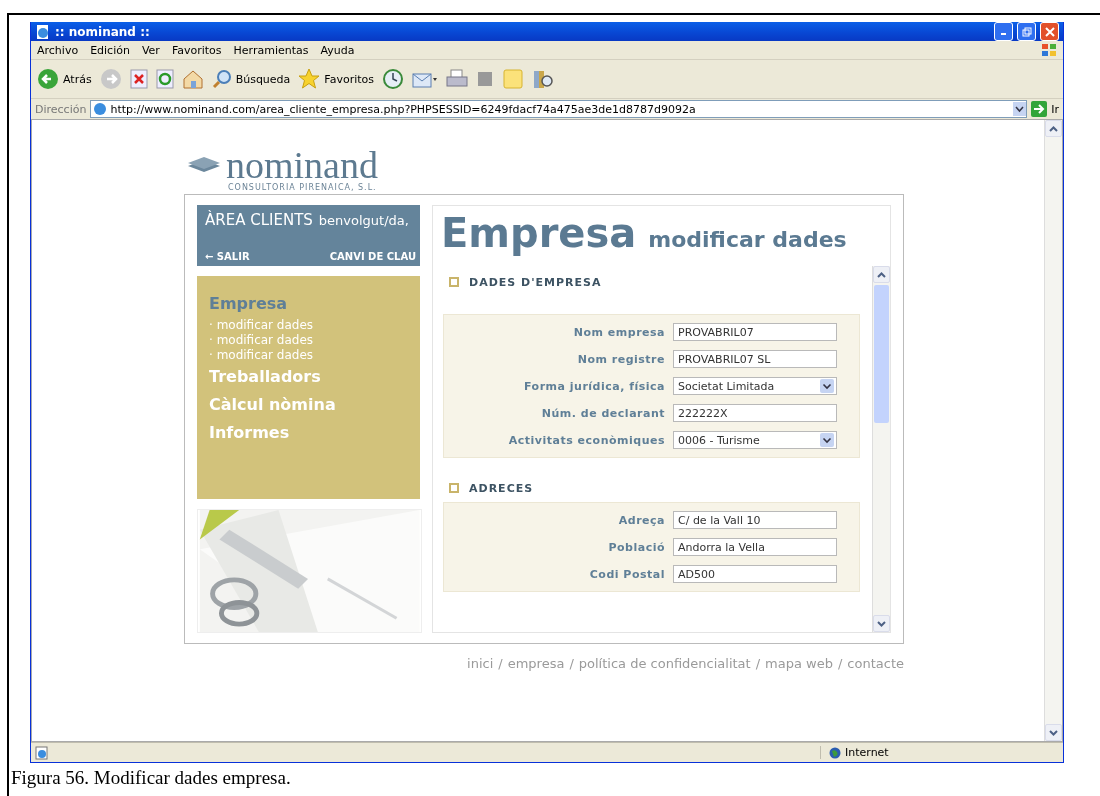 The image size is (1100, 796). What do you see at coordinates (363, 220) in the screenshot?
I see `greeting: benvolgut/da,` at bounding box center [363, 220].